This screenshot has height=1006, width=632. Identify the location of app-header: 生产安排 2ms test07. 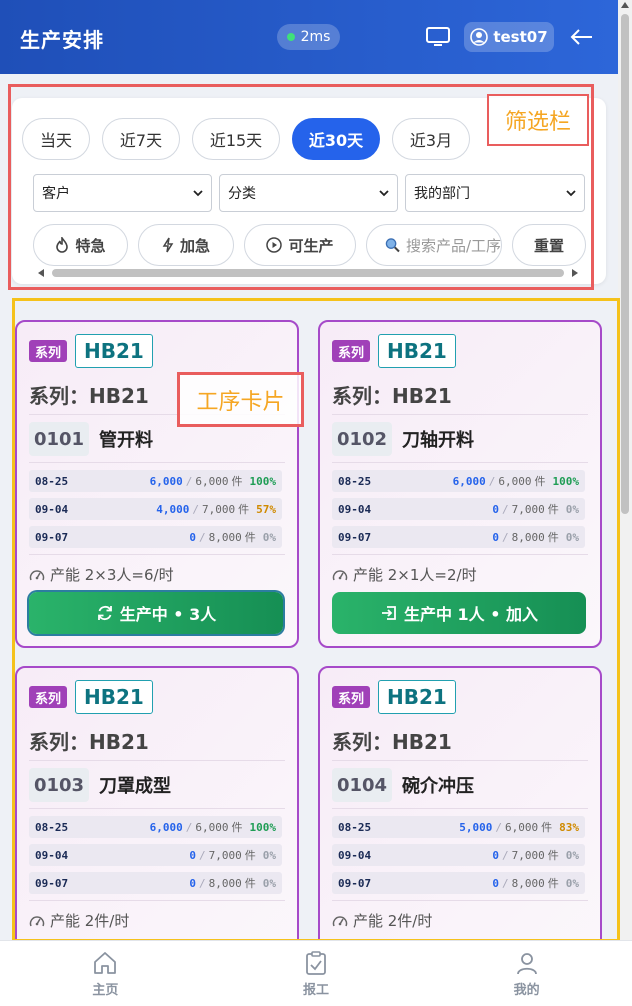
(309, 37).